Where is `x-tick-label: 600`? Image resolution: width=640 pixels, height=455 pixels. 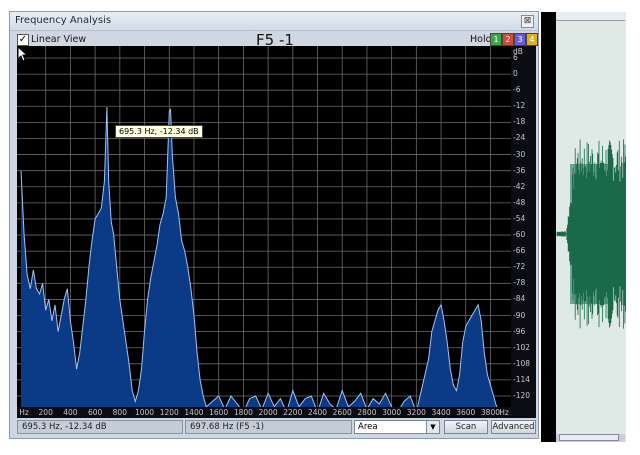 x-tick-label: 600 is located at coordinates (95, 412).